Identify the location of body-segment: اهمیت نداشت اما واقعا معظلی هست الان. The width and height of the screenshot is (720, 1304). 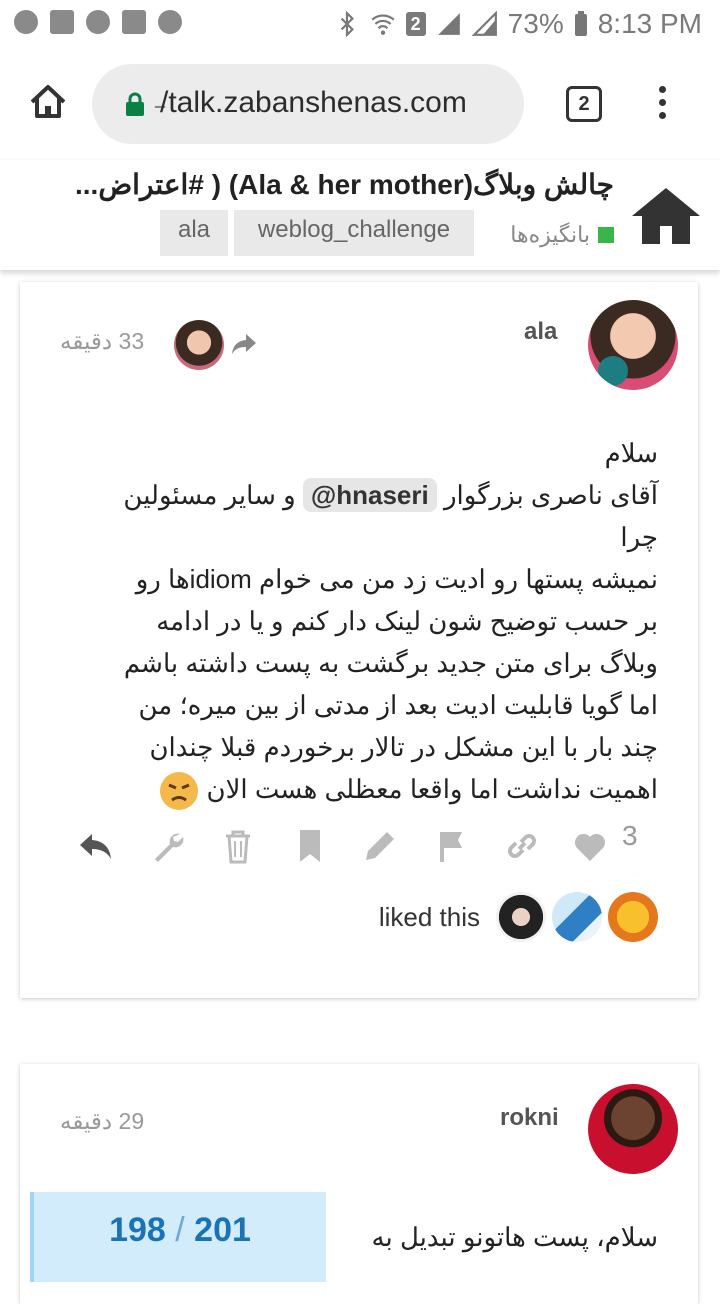
(432, 789).